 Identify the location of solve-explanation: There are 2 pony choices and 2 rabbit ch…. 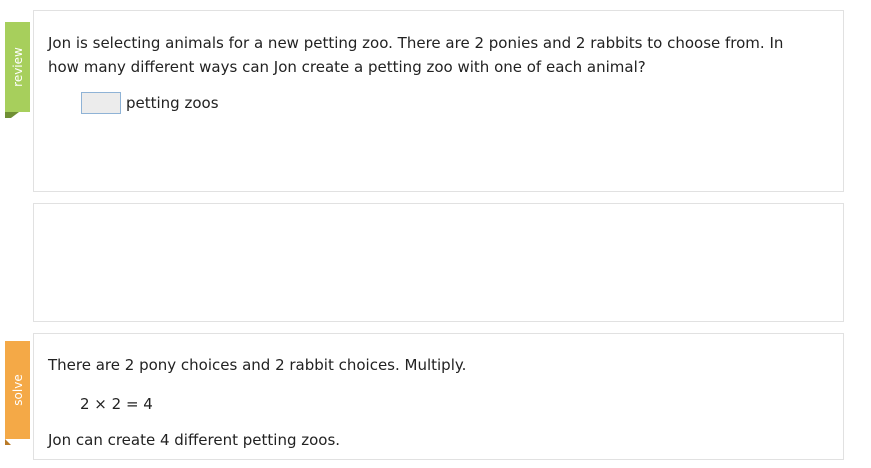
(257, 365).